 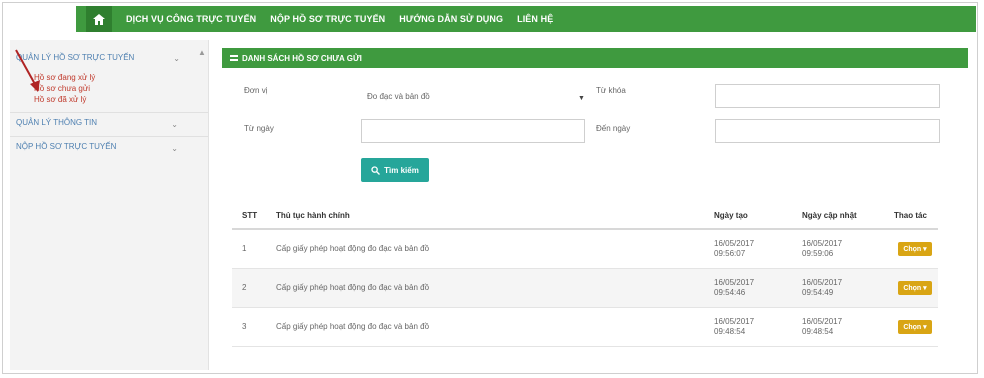 What do you see at coordinates (259, 128) in the screenshot?
I see `tu-ngay-label: Từ ngày` at bounding box center [259, 128].